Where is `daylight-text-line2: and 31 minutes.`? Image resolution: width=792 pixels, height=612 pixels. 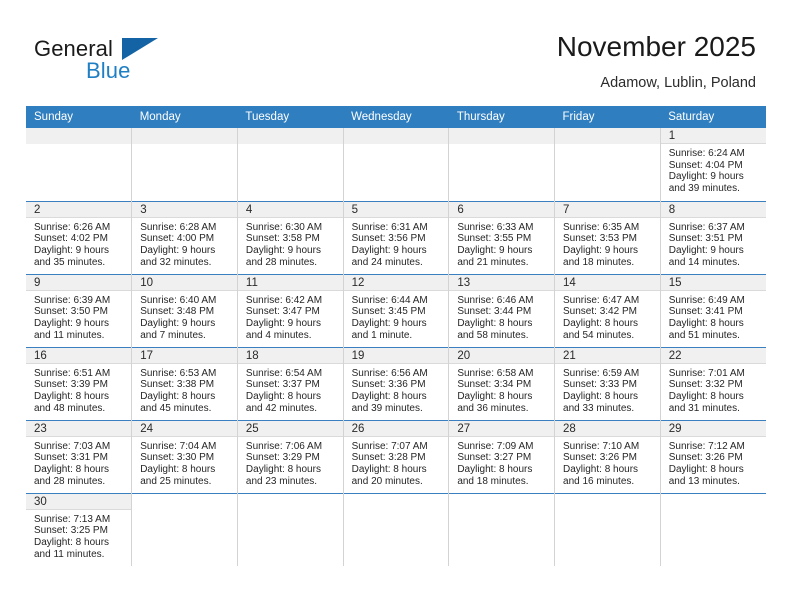
daylight-text-line2: and 31 minutes. is located at coordinates (704, 408).